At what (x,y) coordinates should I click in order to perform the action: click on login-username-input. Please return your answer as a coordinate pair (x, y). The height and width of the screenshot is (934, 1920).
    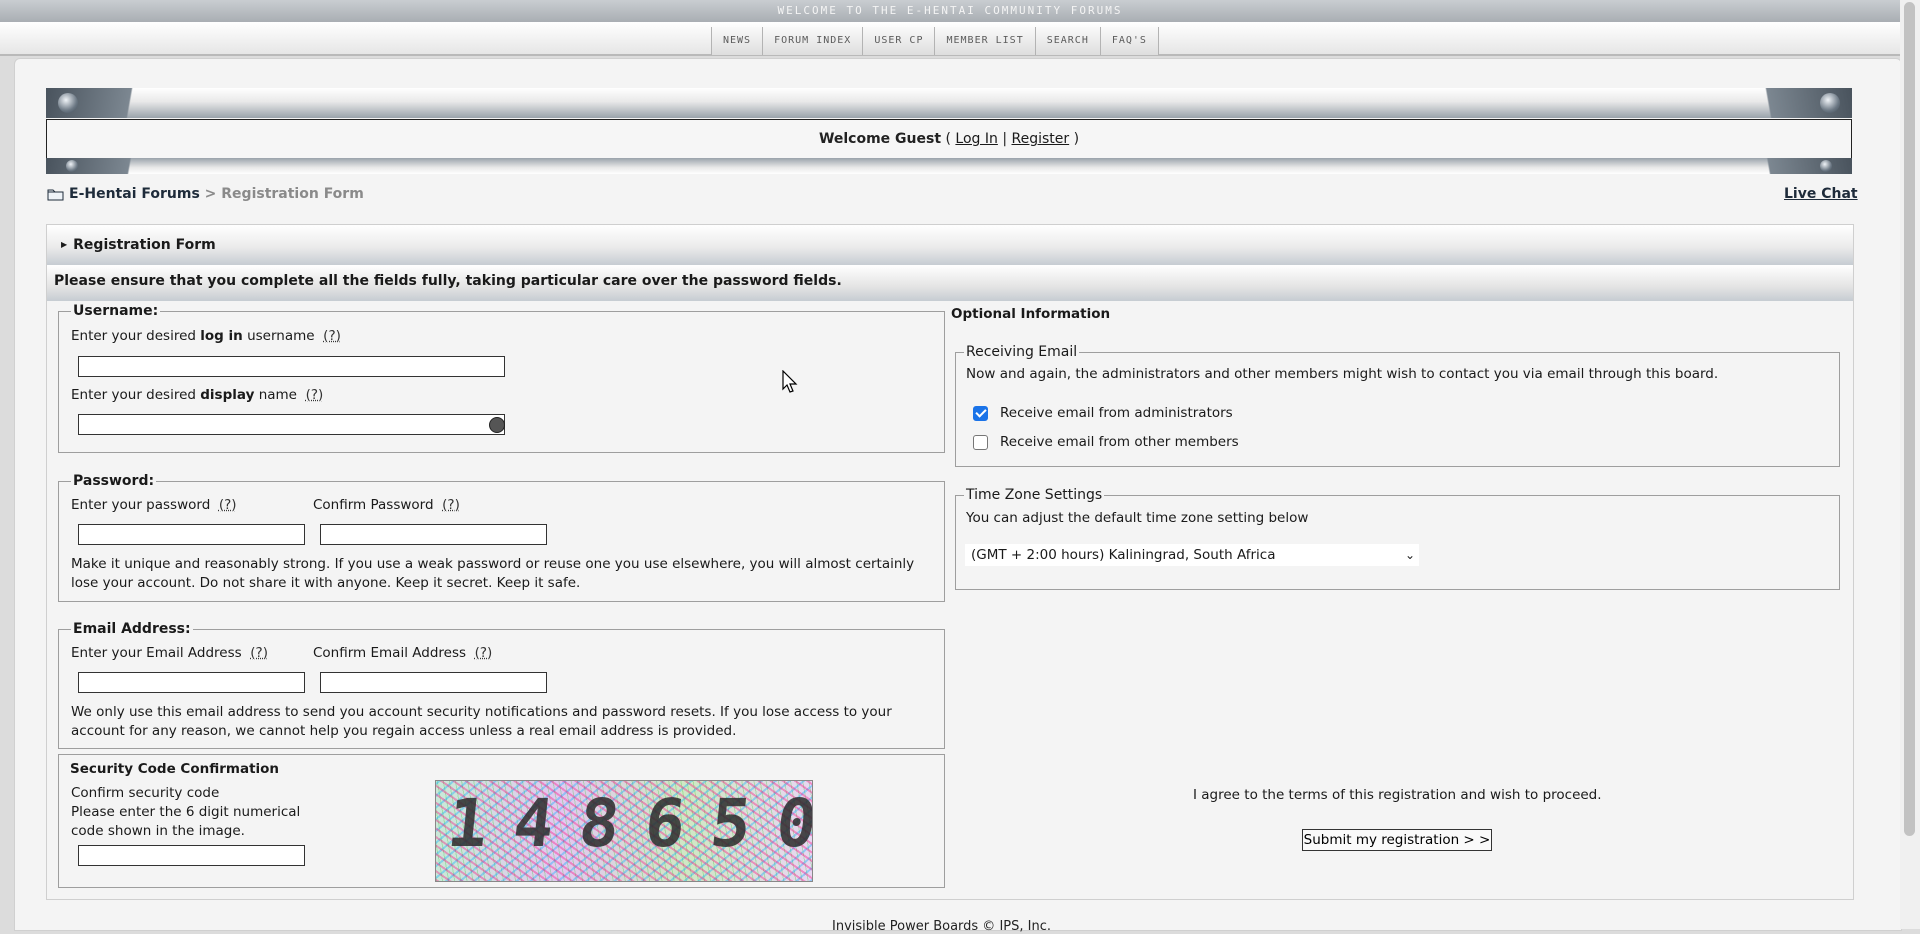
    Looking at the image, I should click on (291, 366).